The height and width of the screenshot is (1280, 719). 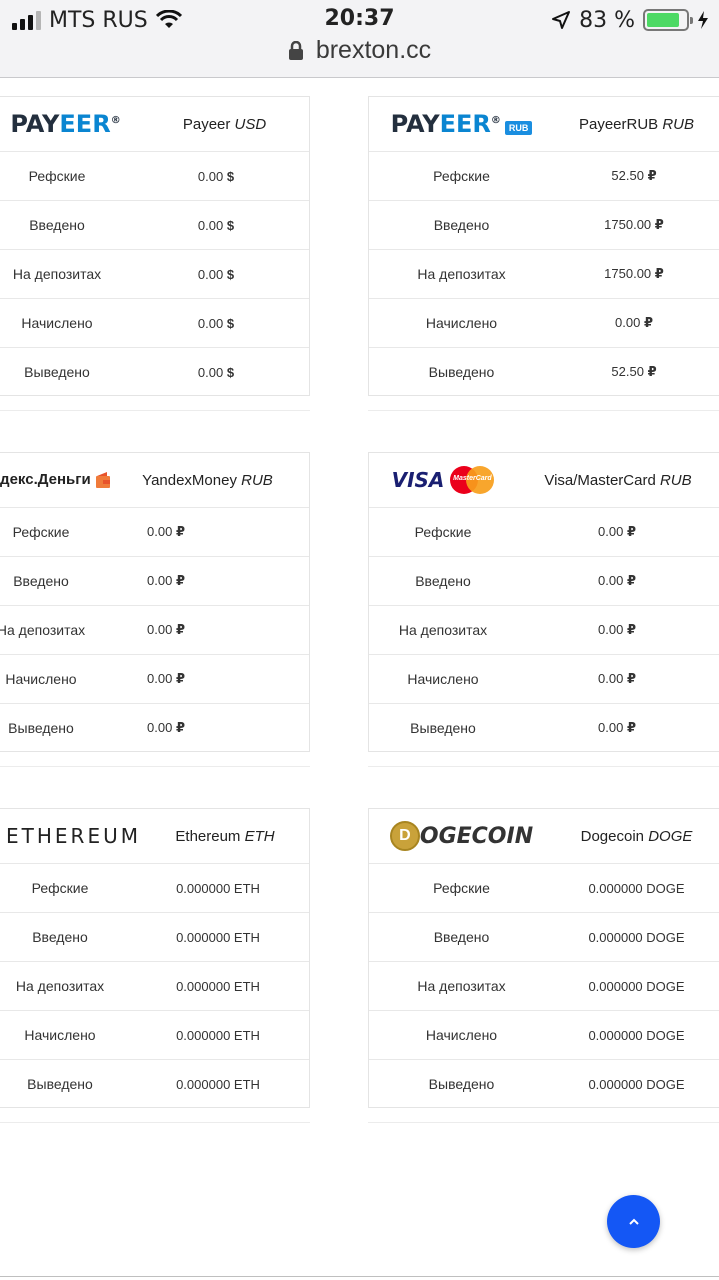 I want to click on status-left: MTS RUS, so click(x=97, y=20).